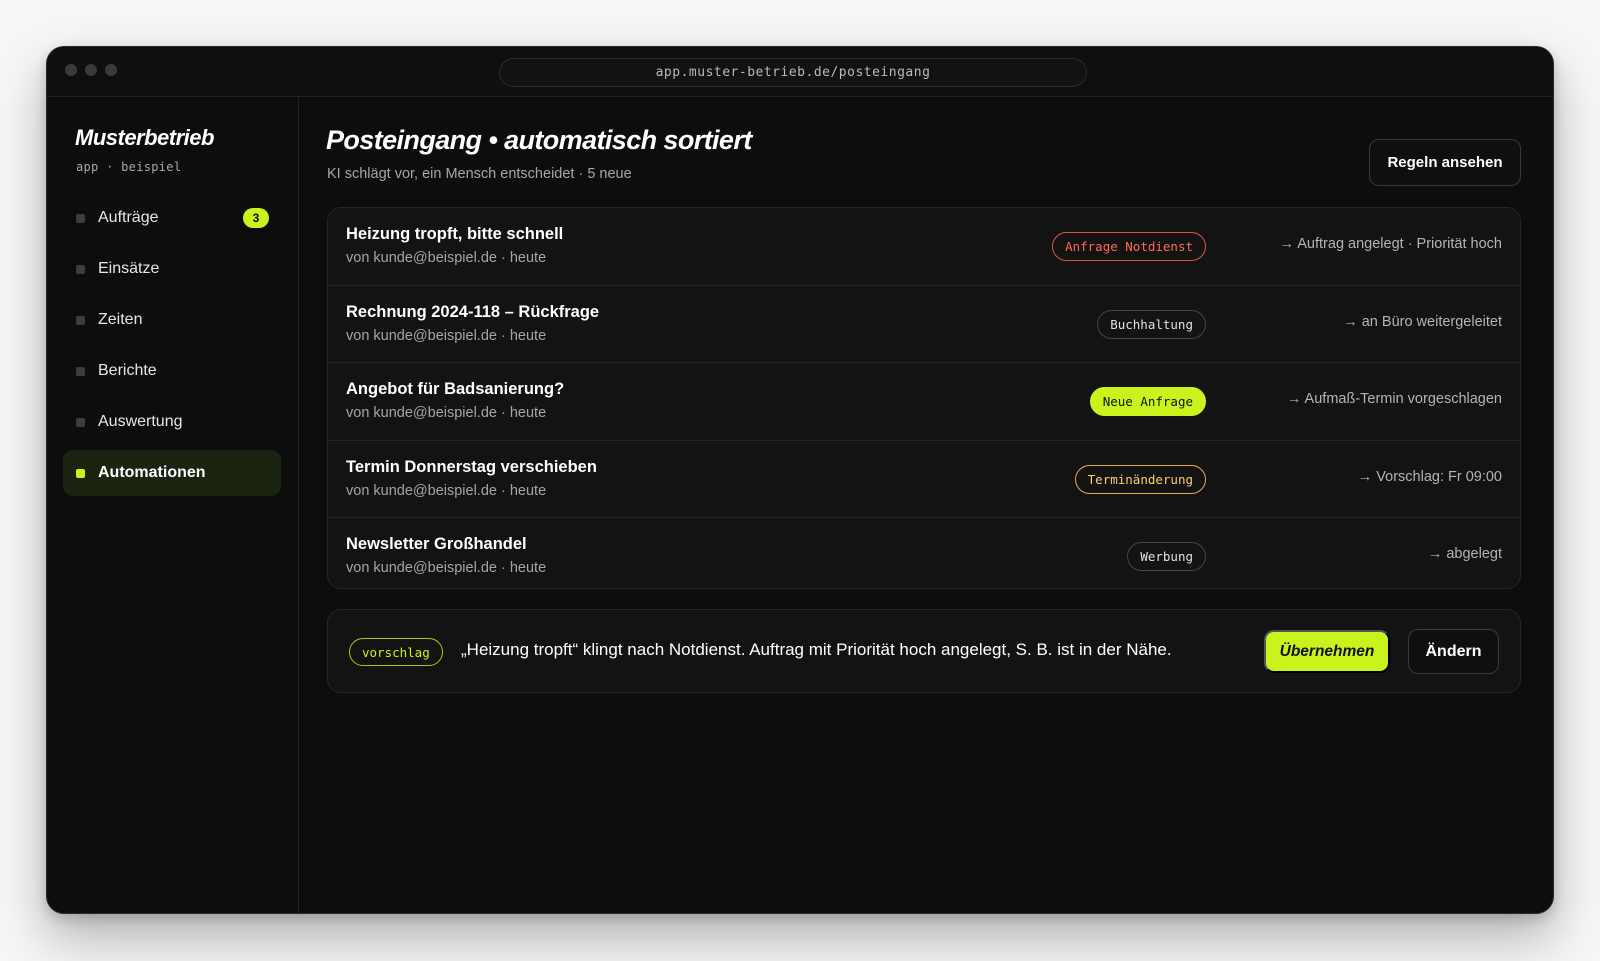 The height and width of the screenshot is (961, 1600). Describe the element at coordinates (1390, 244) in the screenshot. I see `mail-action: → Auftrag angelegt · Priorität hoch` at that location.